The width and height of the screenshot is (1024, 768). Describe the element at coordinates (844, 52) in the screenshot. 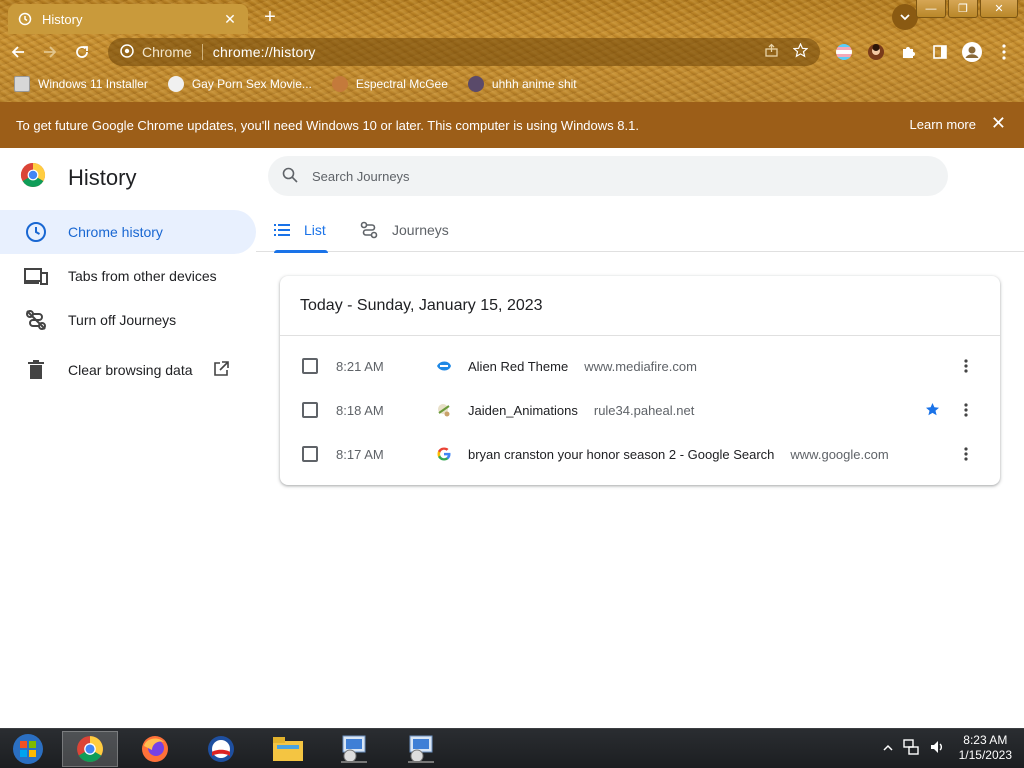

I see `trans-flag-extension-icon` at that location.